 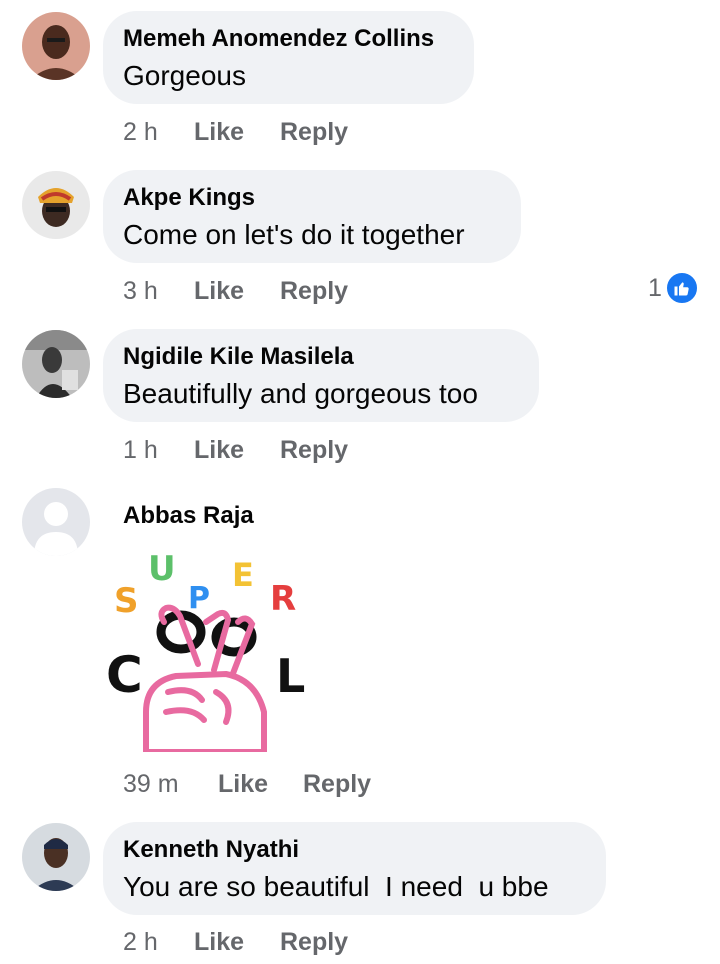 What do you see at coordinates (124, 675) in the screenshot?
I see `sticker-letter: C` at bounding box center [124, 675].